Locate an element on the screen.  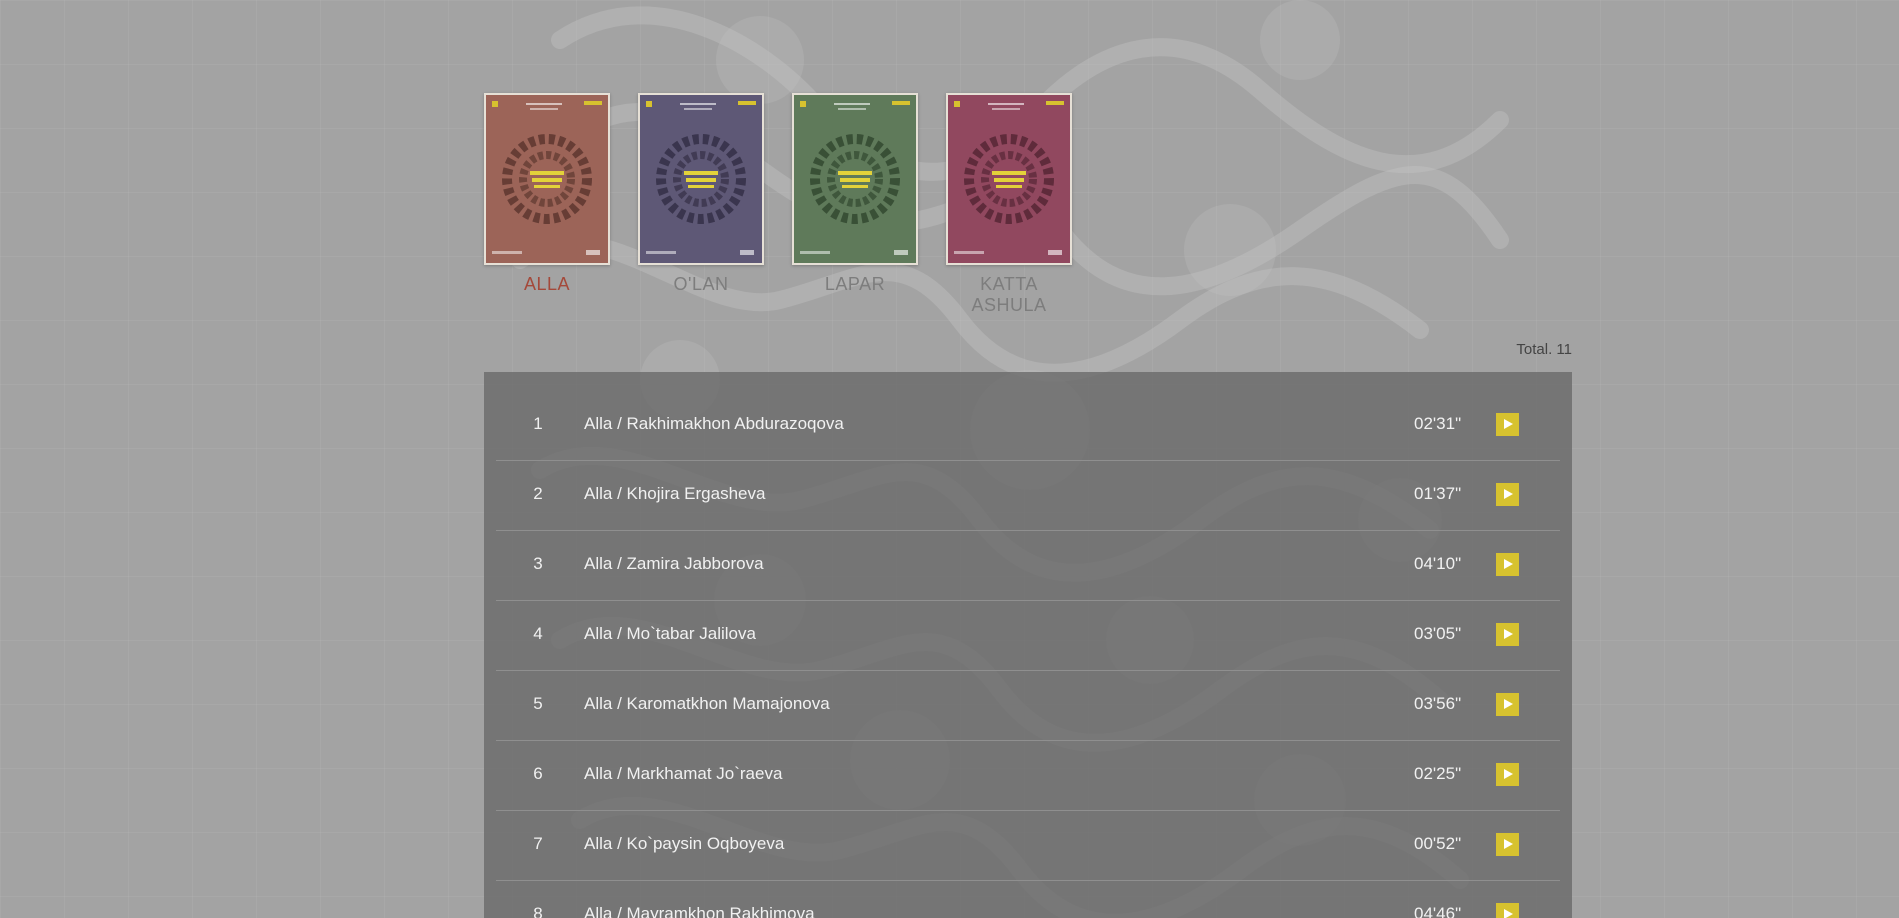
track-title: Alla / Karomatkhon Mamajonova is located at coordinates (707, 704).